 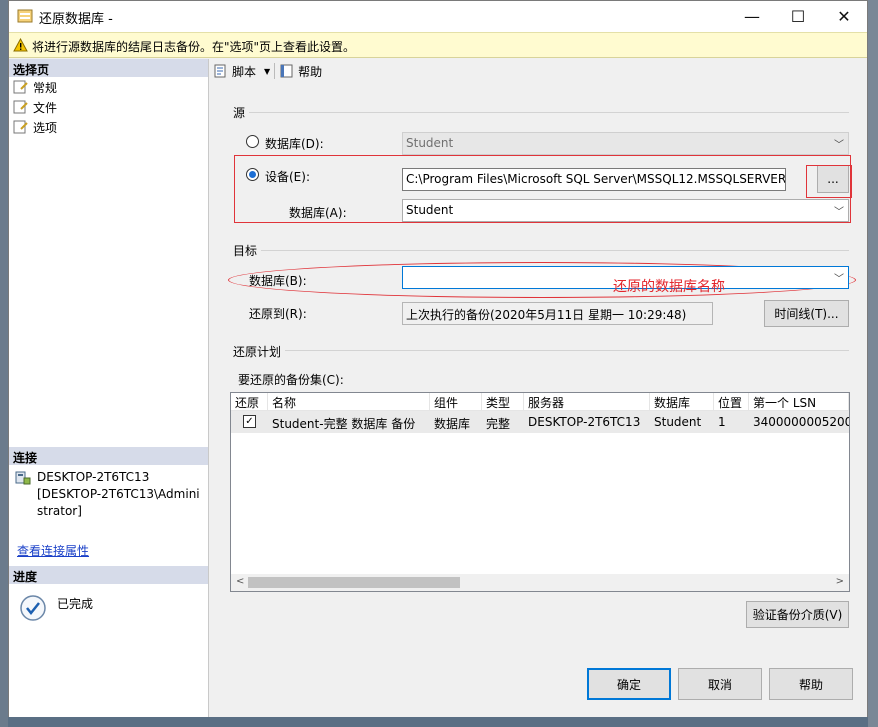 I want to click on source-database-combo: Student ﹀, so click(x=625, y=143).